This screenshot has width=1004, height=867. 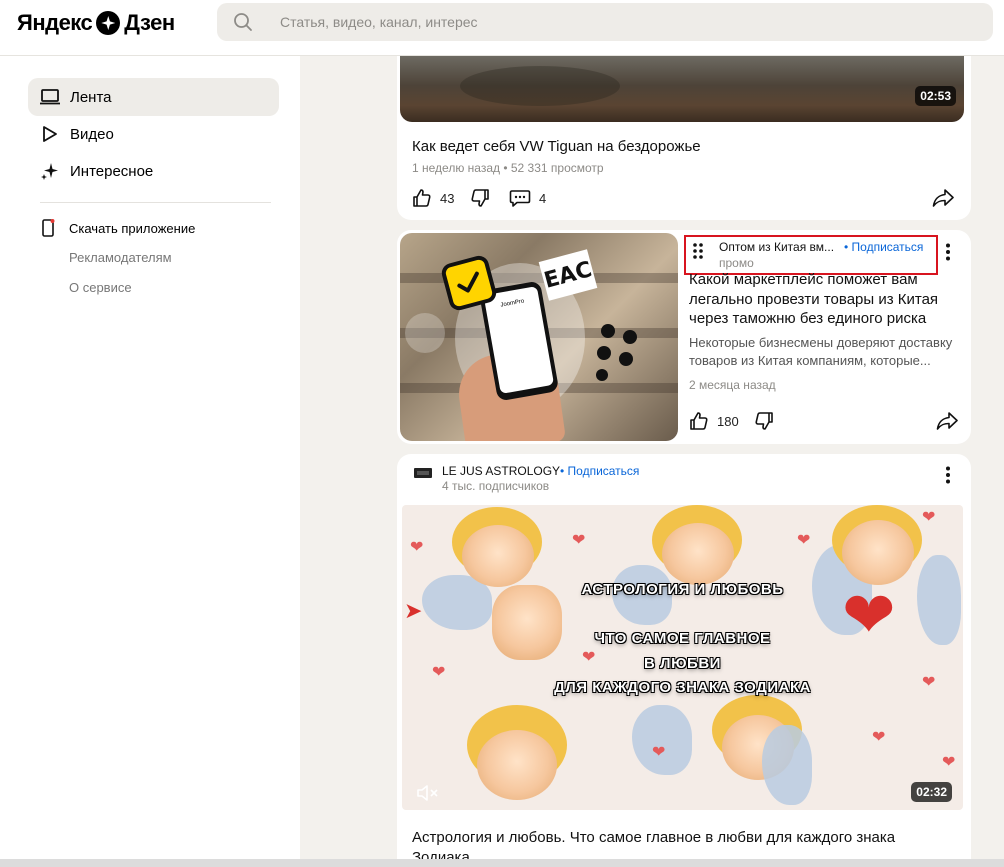 I want to click on like-button: 43, so click(x=433, y=198).